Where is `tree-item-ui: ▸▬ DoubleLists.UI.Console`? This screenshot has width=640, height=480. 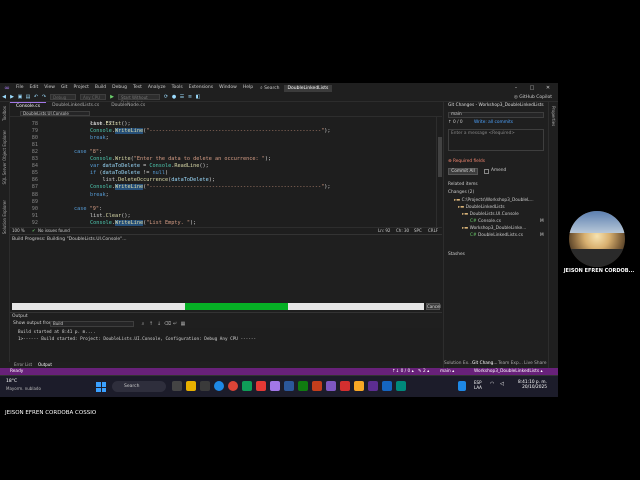
tree-item-ui: ▸▬ DoubleLists.UI.Console is located at coordinates (490, 214).